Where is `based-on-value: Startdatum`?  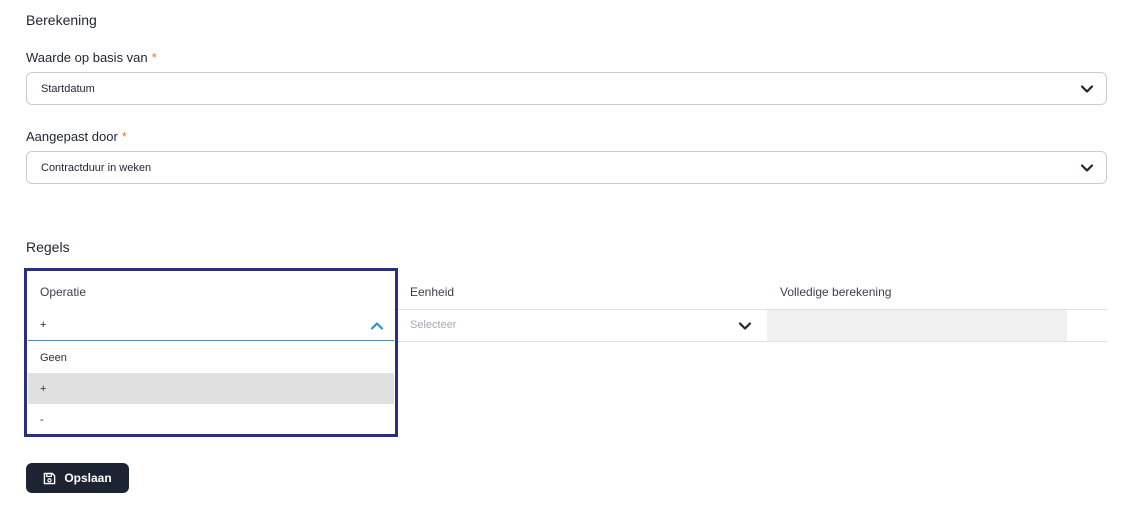 based-on-value: Startdatum is located at coordinates (68, 88).